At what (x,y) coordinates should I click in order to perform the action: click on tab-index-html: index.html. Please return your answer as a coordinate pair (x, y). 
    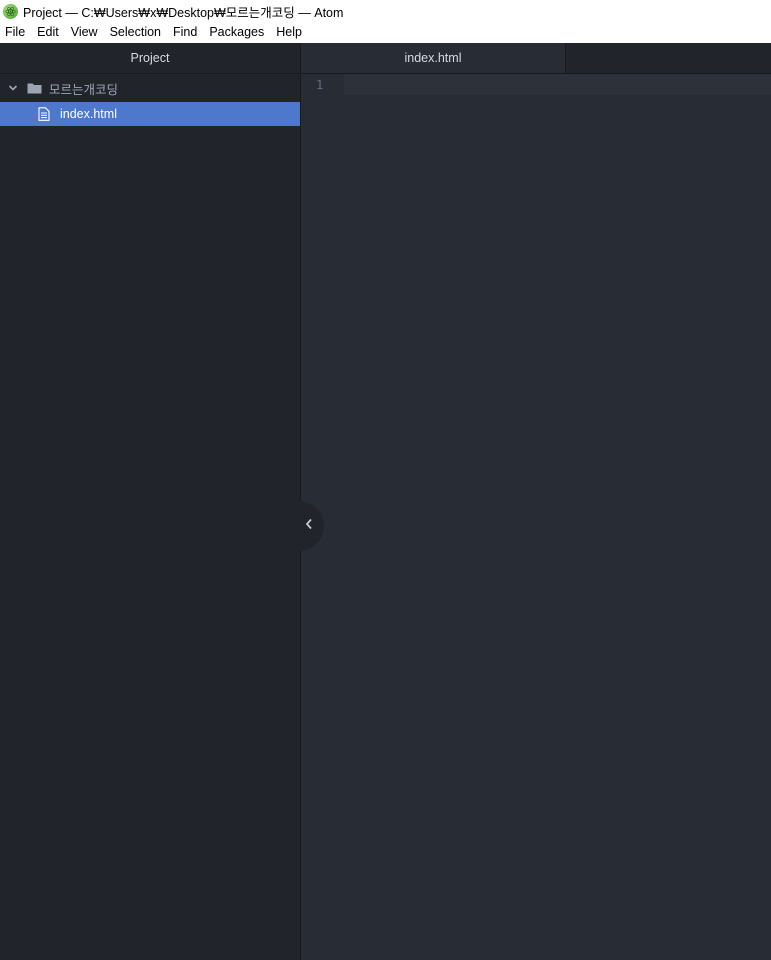
    Looking at the image, I should click on (433, 58).